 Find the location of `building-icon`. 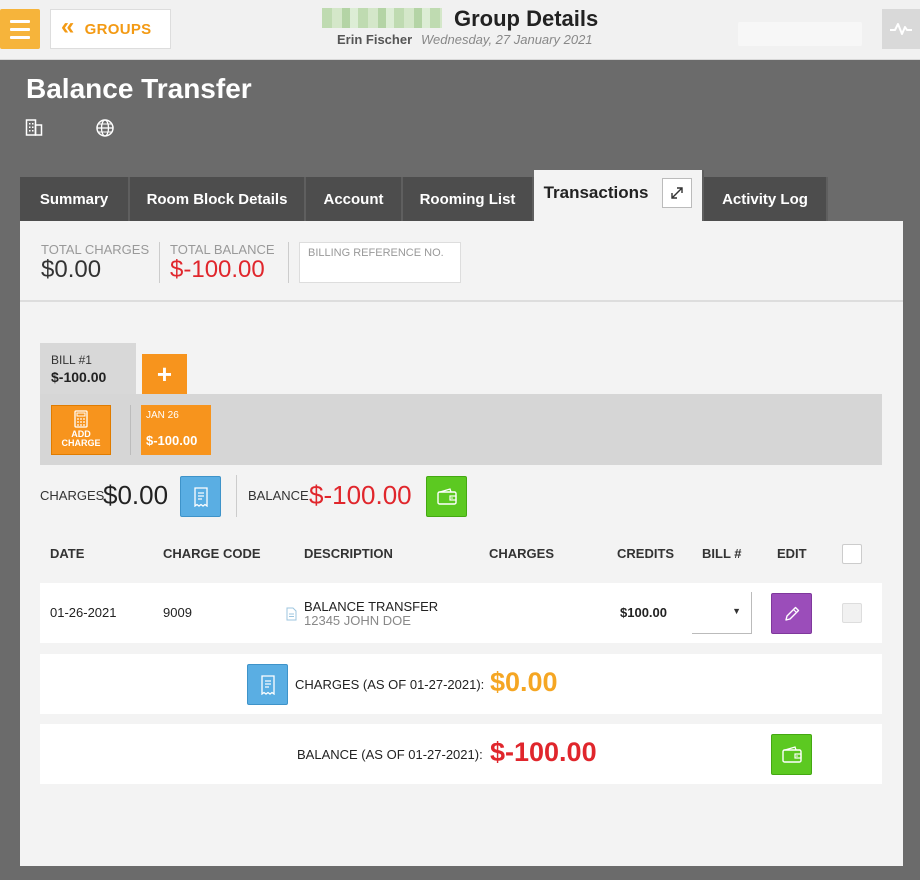

building-icon is located at coordinates (34, 127).